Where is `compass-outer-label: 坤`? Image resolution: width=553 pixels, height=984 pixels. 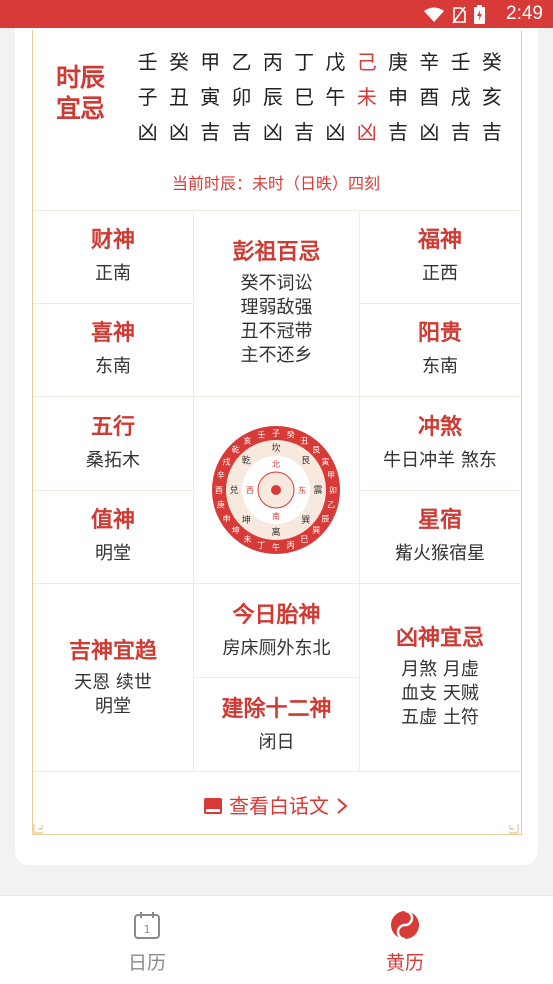
compass-outer-label: 坤 is located at coordinates (236, 530).